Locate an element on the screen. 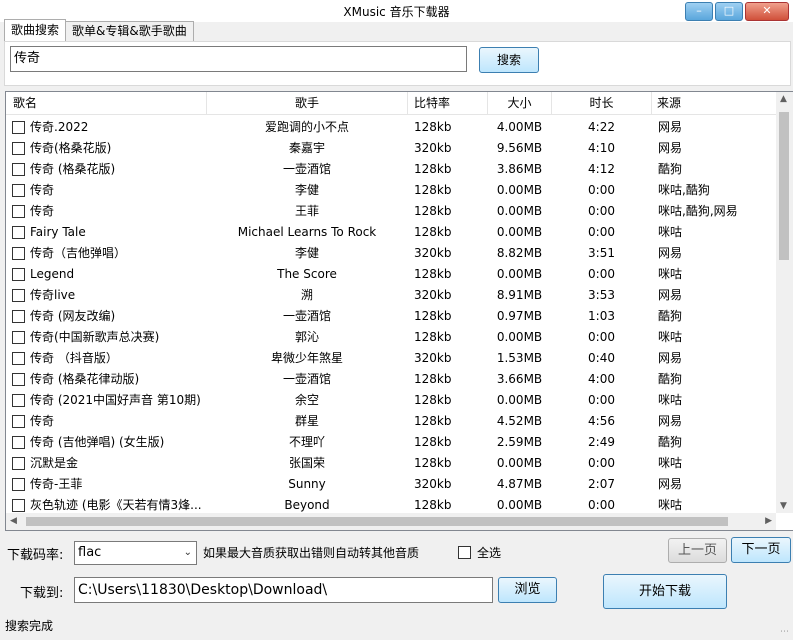 This screenshot has width=793, height=640. cell-duration: 3:51 is located at coordinates (601, 253).